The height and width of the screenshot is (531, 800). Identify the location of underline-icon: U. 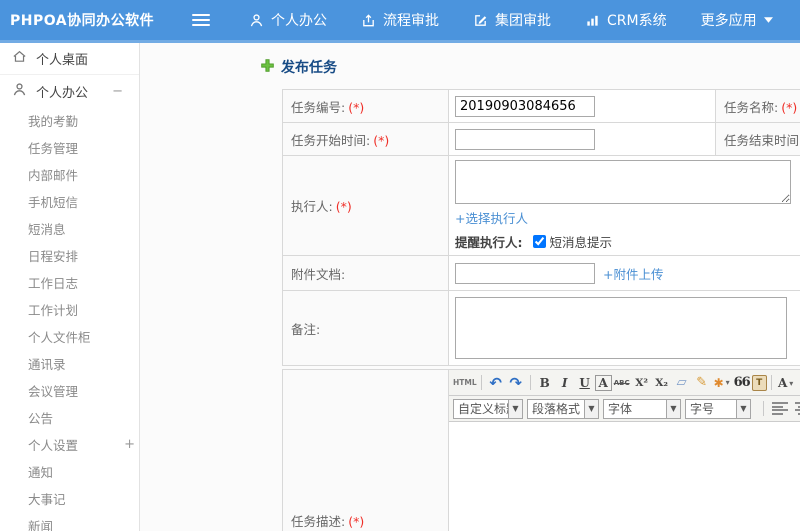
(585, 383).